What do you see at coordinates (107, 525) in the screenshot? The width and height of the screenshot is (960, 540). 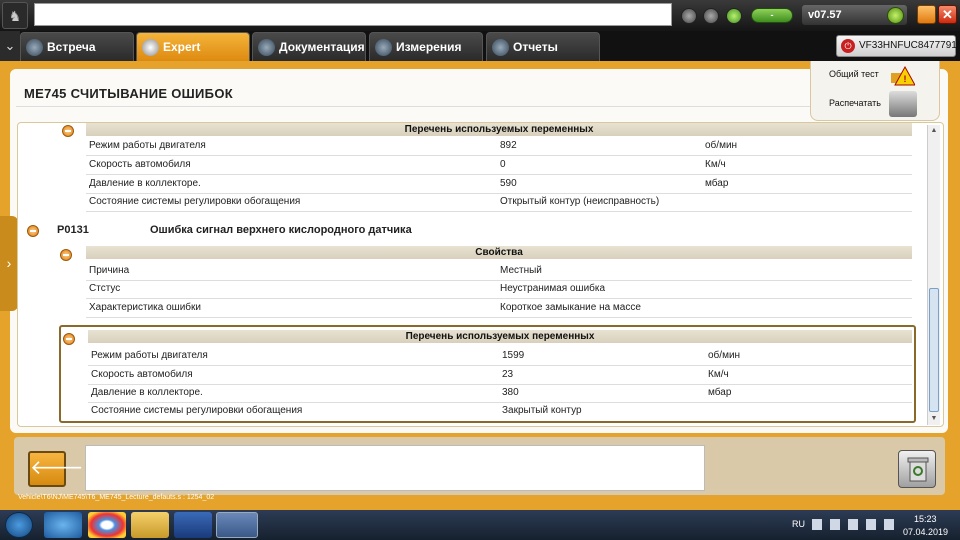 I see `chrome-icon` at bounding box center [107, 525].